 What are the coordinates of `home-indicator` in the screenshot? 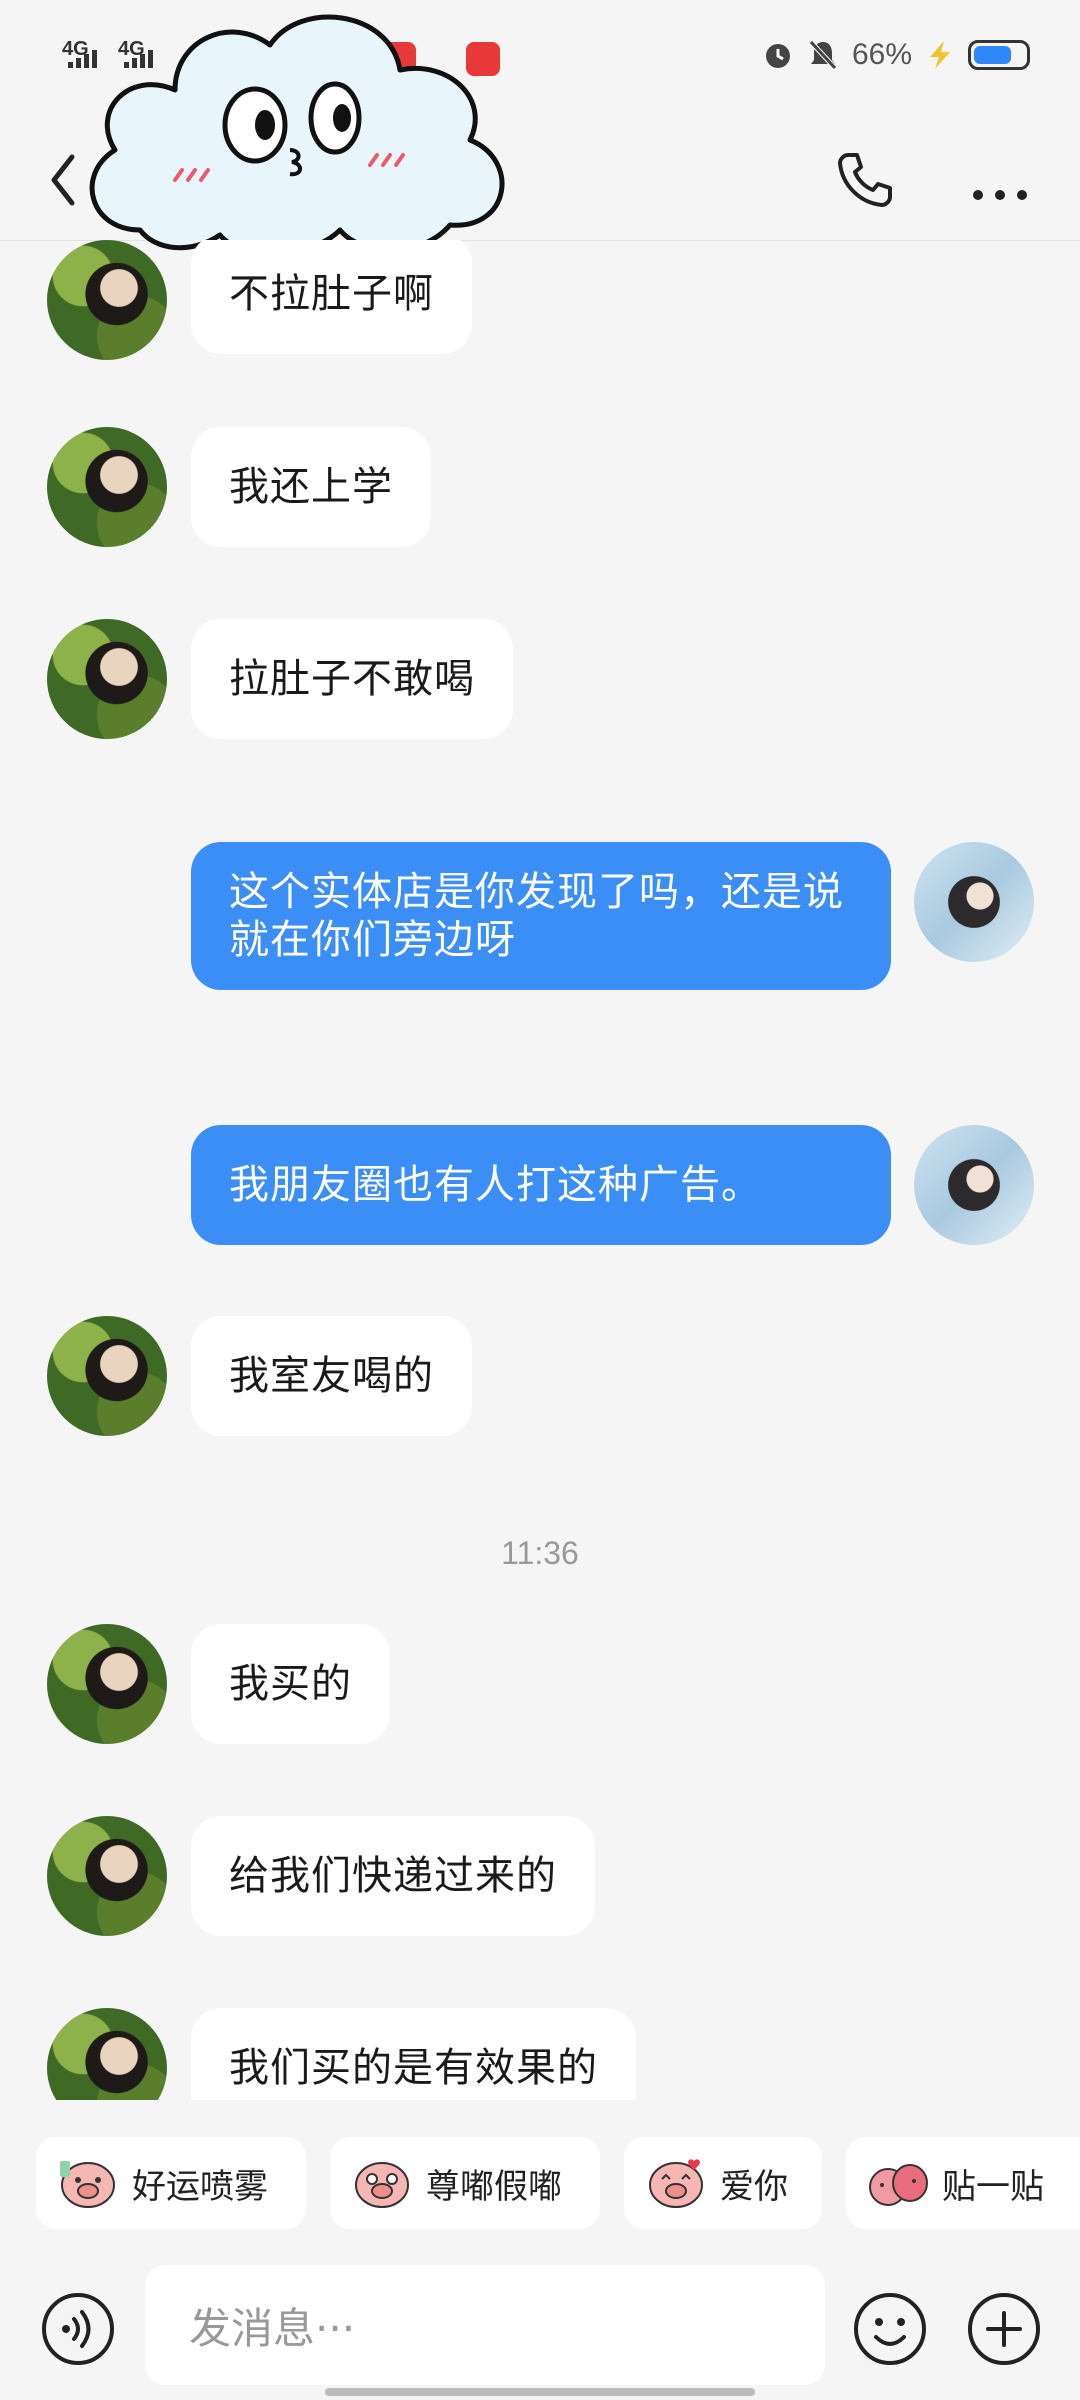 It's located at (540, 2392).